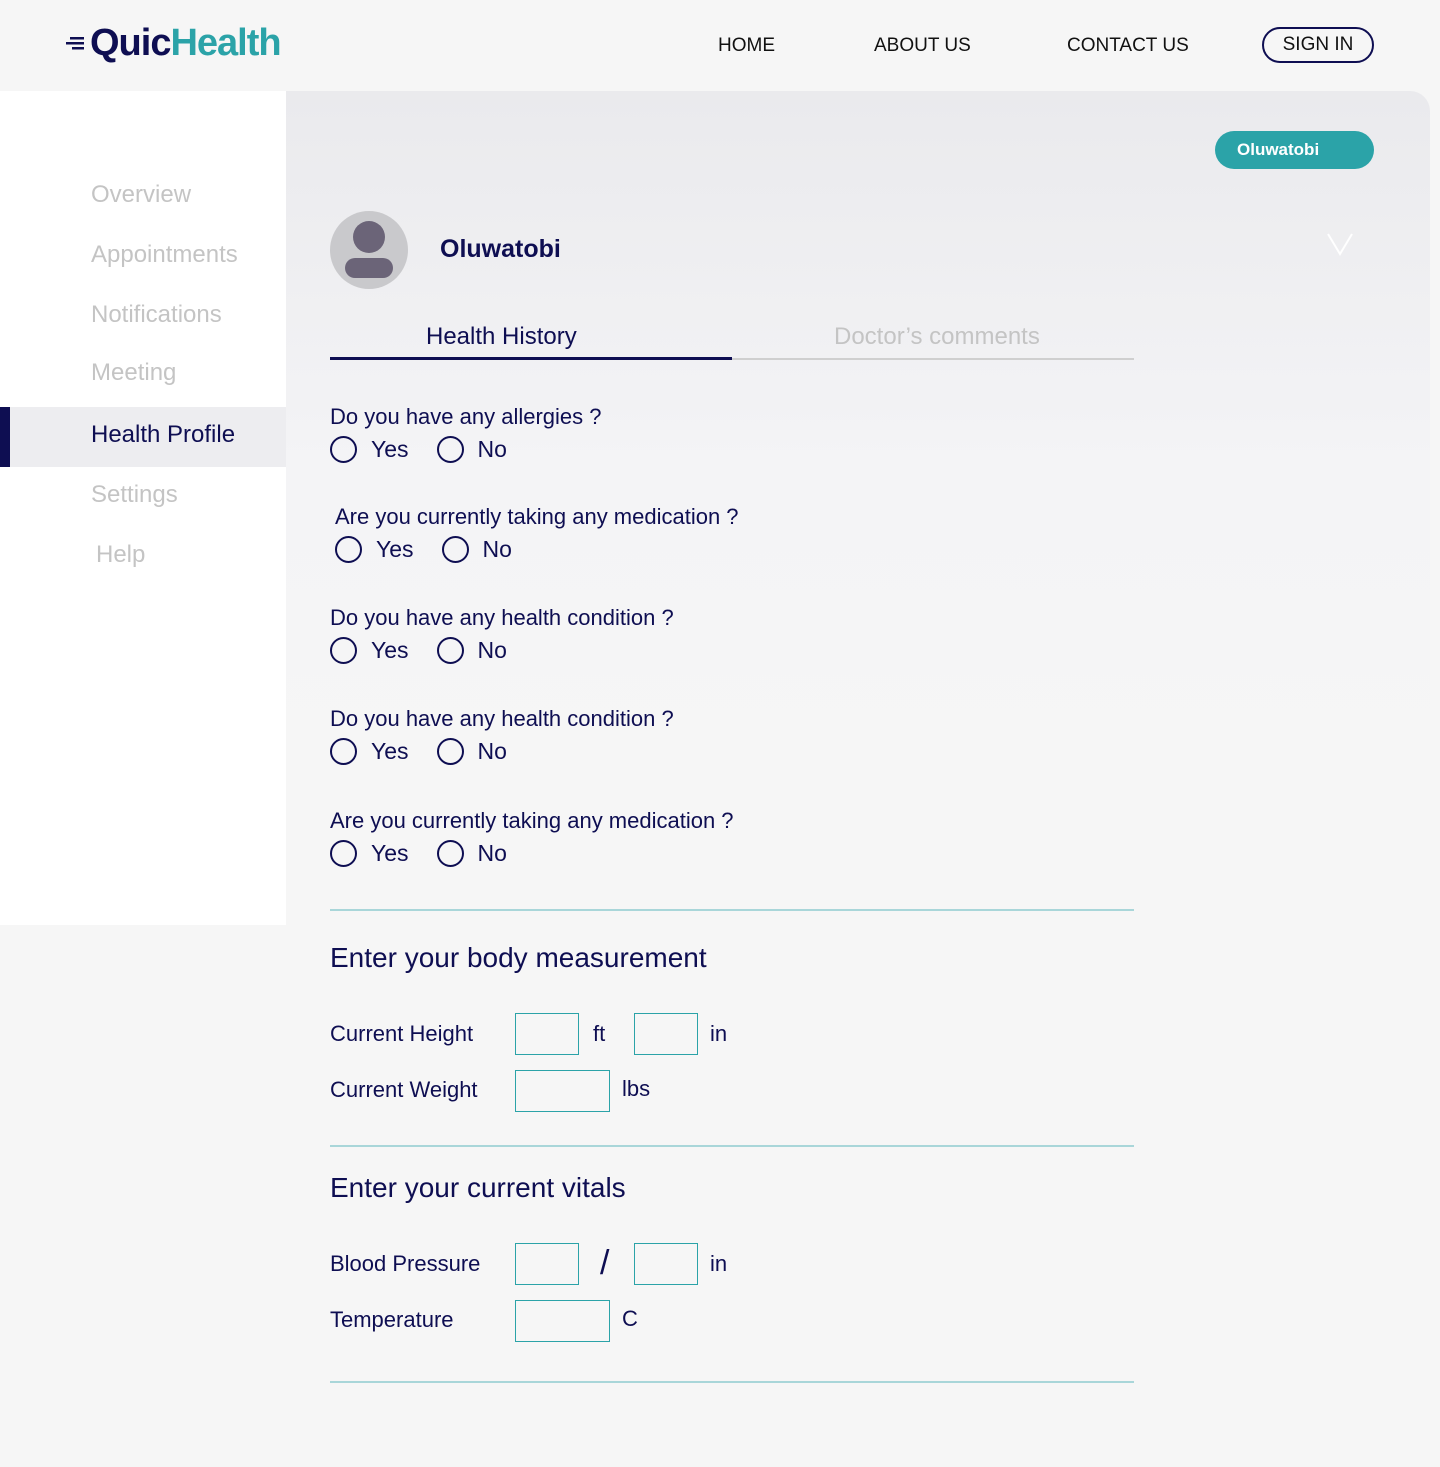  I want to click on question-health-condition-2: Do you have any health condition ?, so click(502, 718).